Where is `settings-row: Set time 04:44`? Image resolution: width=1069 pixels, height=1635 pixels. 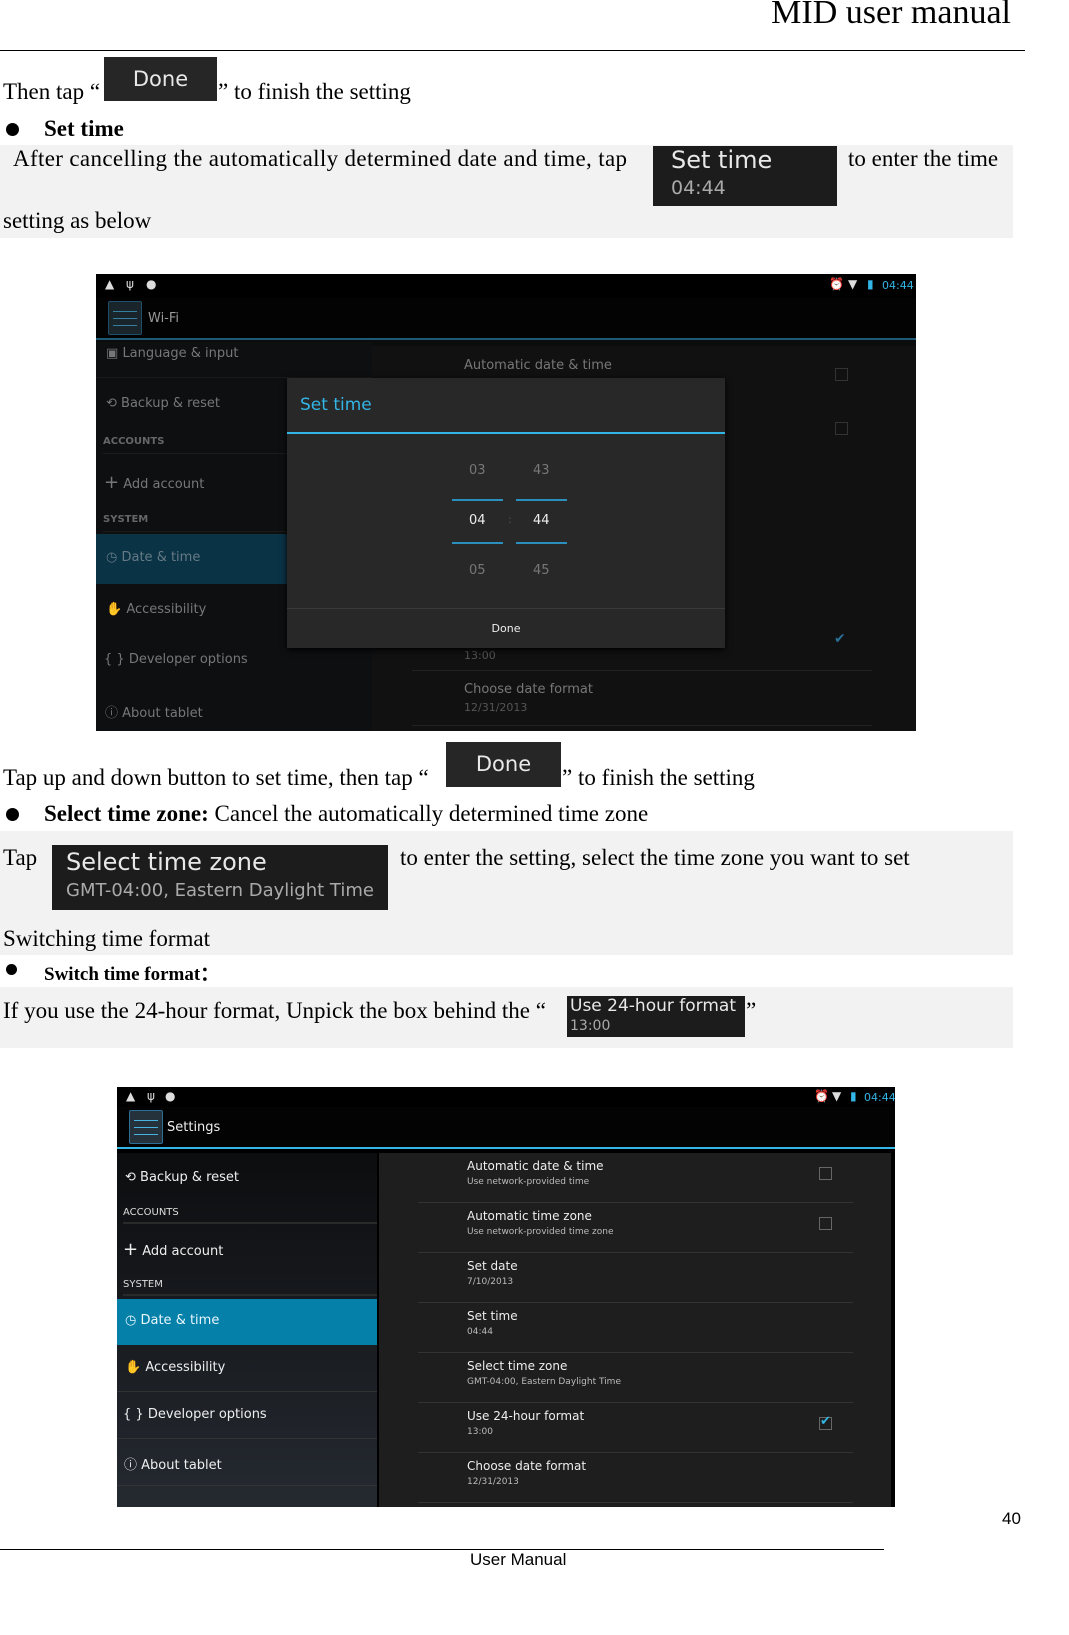 settings-row: Set time 04:44 is located at coordinates (635, 1328).